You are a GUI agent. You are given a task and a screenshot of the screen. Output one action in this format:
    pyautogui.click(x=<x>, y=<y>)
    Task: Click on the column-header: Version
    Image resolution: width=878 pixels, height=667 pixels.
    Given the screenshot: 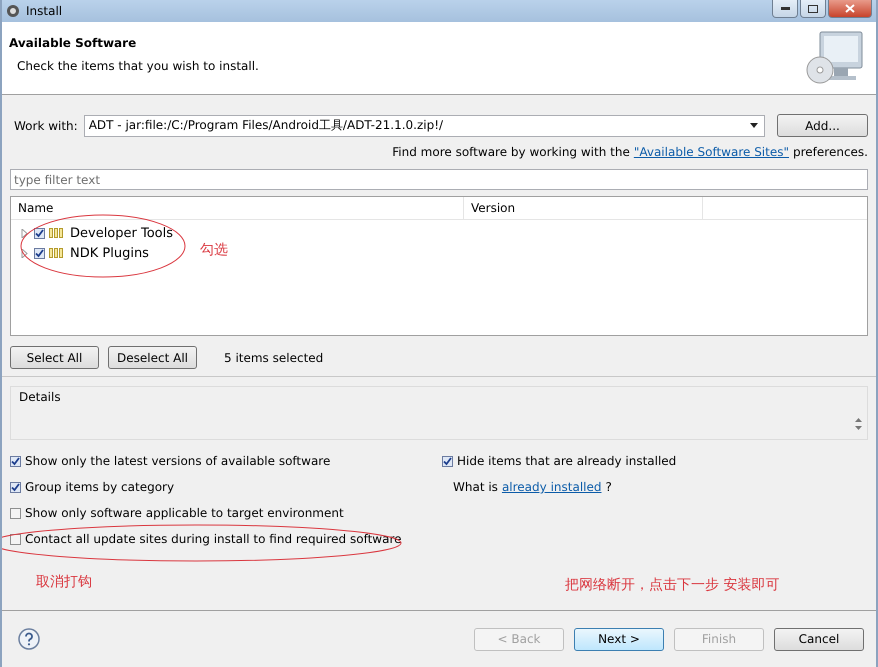 What is the action you would take?
    pyautogui.click(x=583, y=208)
    